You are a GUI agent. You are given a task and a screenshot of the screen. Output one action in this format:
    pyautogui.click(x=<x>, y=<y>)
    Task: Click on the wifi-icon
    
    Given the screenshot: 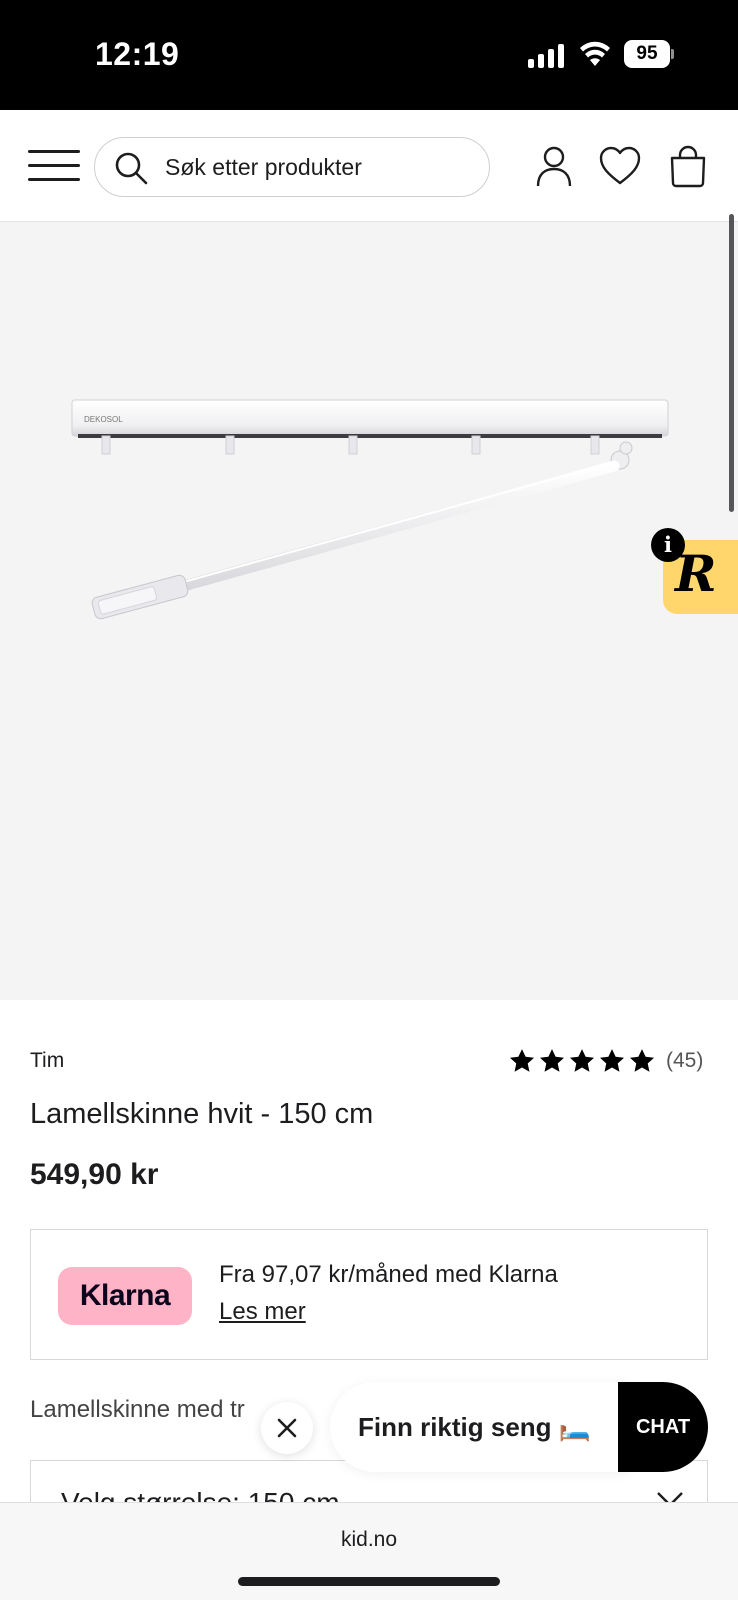 What is the action you would take?
    pyautogui.click(x=595, y=53)
    